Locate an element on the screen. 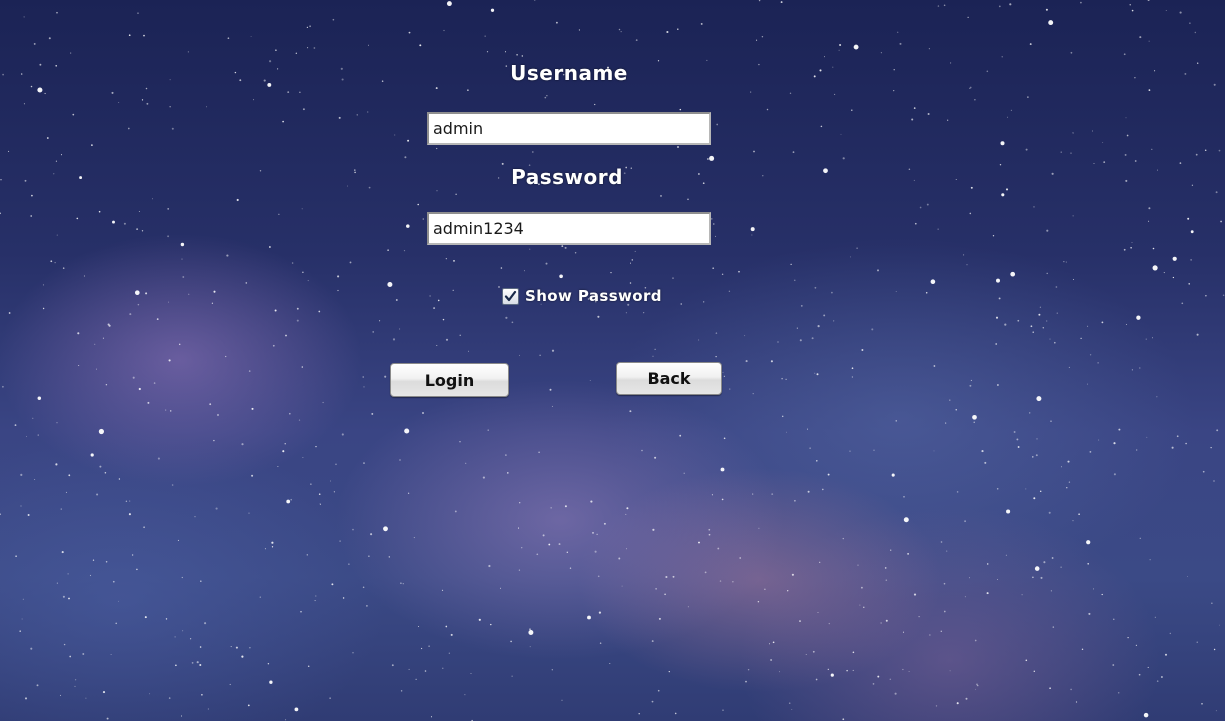 The image size is (1225, 721). password-input is located at coordinates (569, 228).